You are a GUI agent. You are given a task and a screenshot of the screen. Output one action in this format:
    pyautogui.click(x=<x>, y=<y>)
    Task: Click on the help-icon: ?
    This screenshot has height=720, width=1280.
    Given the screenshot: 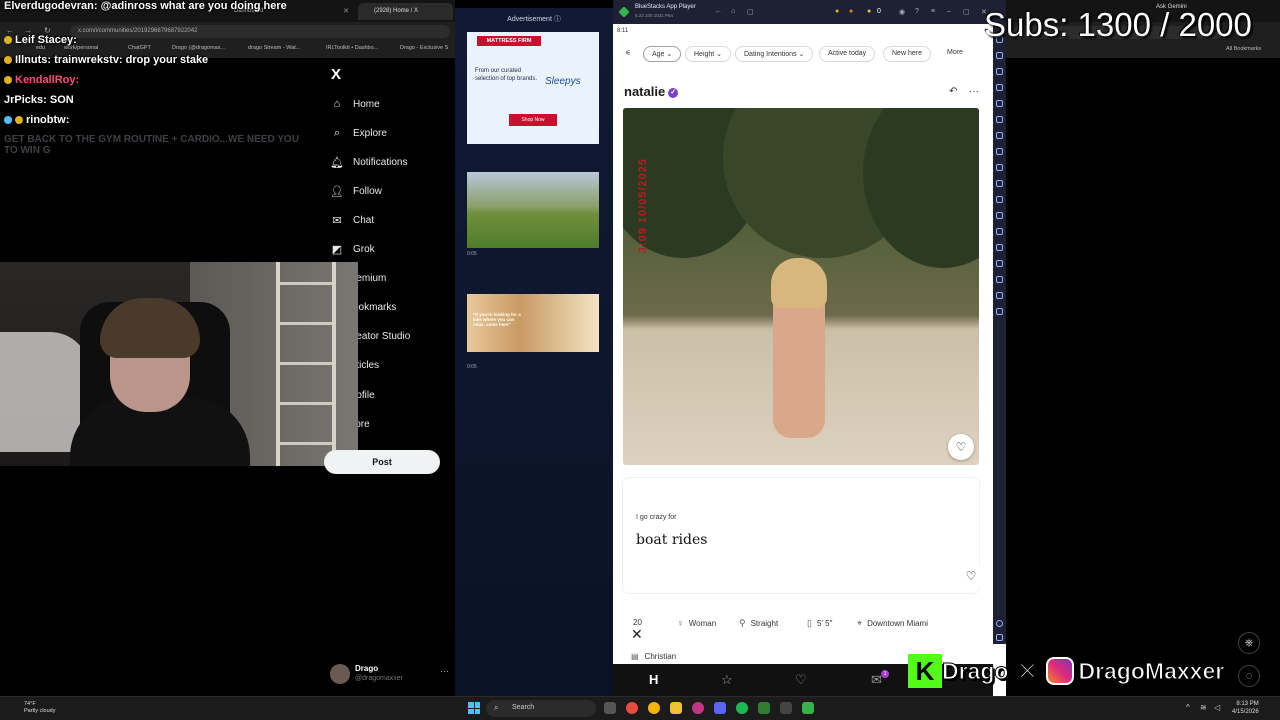 What is the action you would take?
    pyautogui.click(x=917, y=11)
    